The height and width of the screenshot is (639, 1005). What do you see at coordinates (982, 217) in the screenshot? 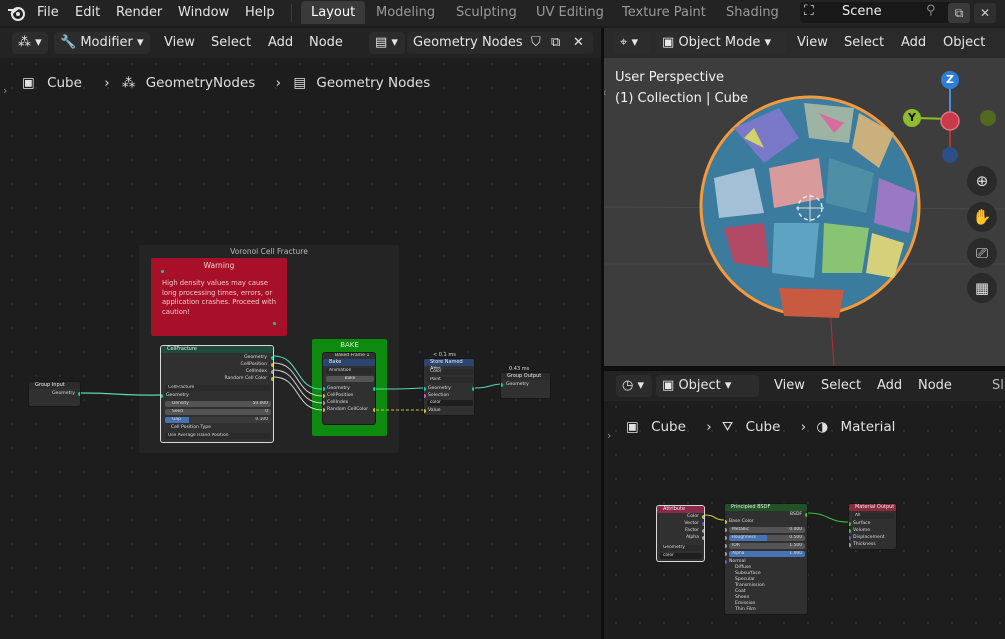
I see `pan-hand-icon: ✋` at bounding box center [982, 217].